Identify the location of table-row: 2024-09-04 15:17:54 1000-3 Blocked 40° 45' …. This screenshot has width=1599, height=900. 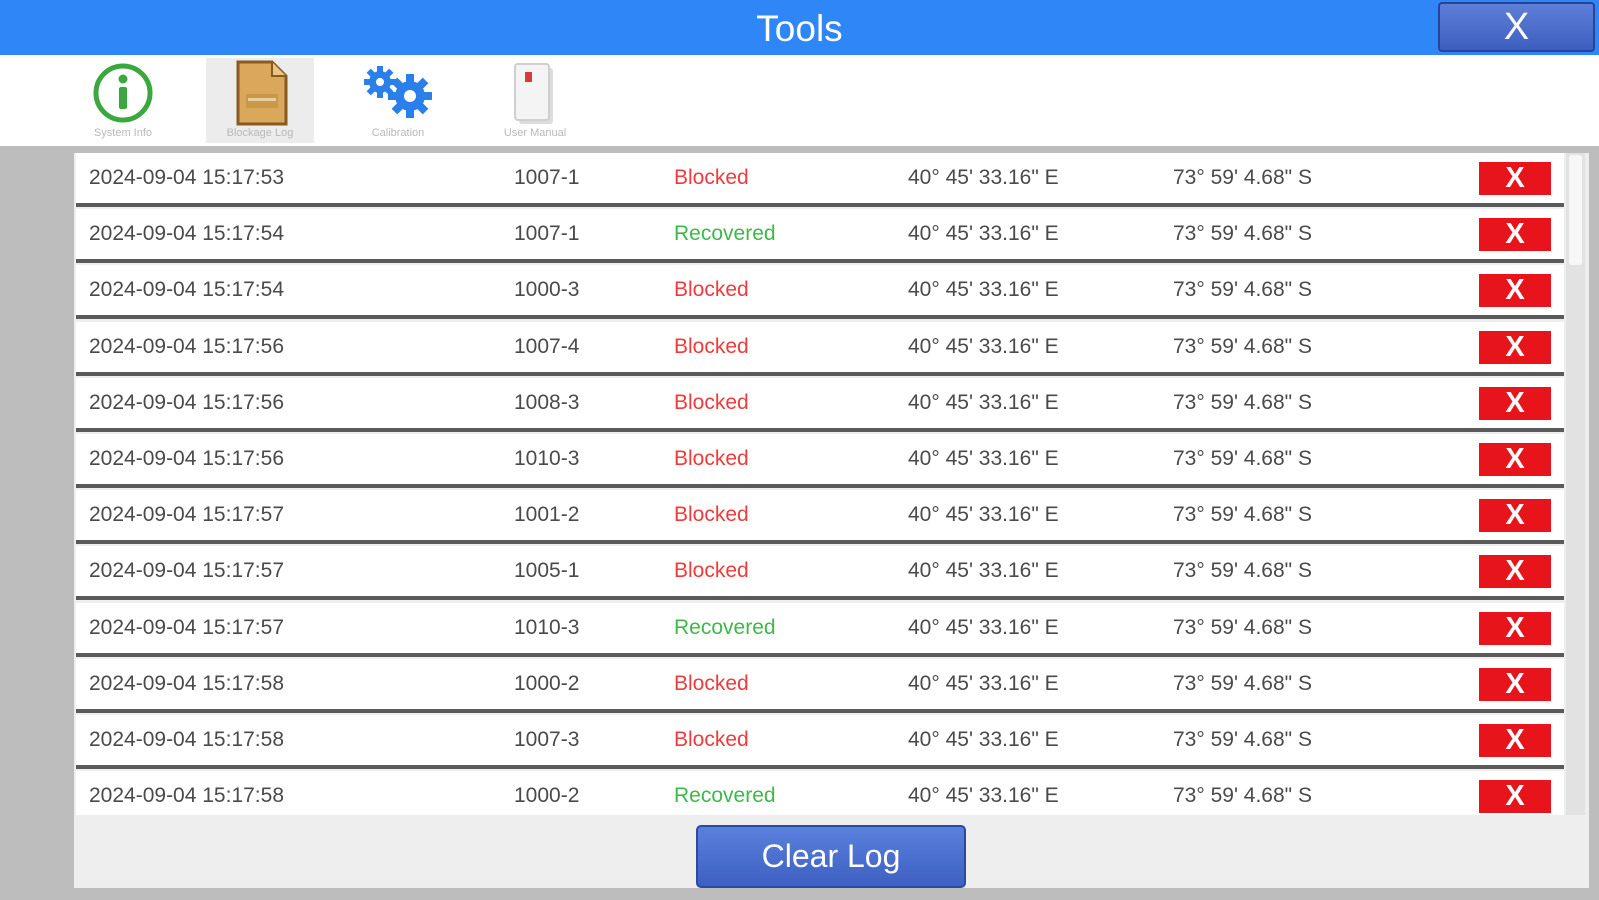
(820, 292).